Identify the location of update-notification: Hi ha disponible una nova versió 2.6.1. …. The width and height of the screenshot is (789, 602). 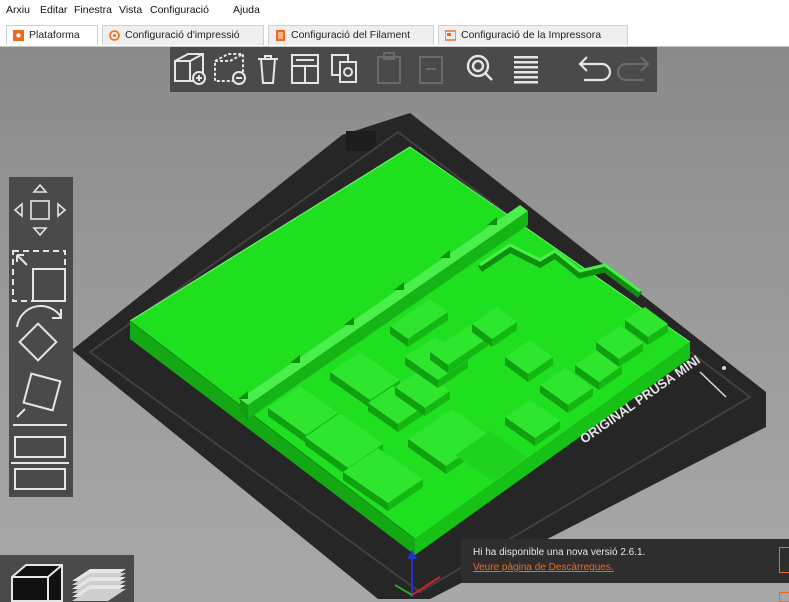
(625, 561).